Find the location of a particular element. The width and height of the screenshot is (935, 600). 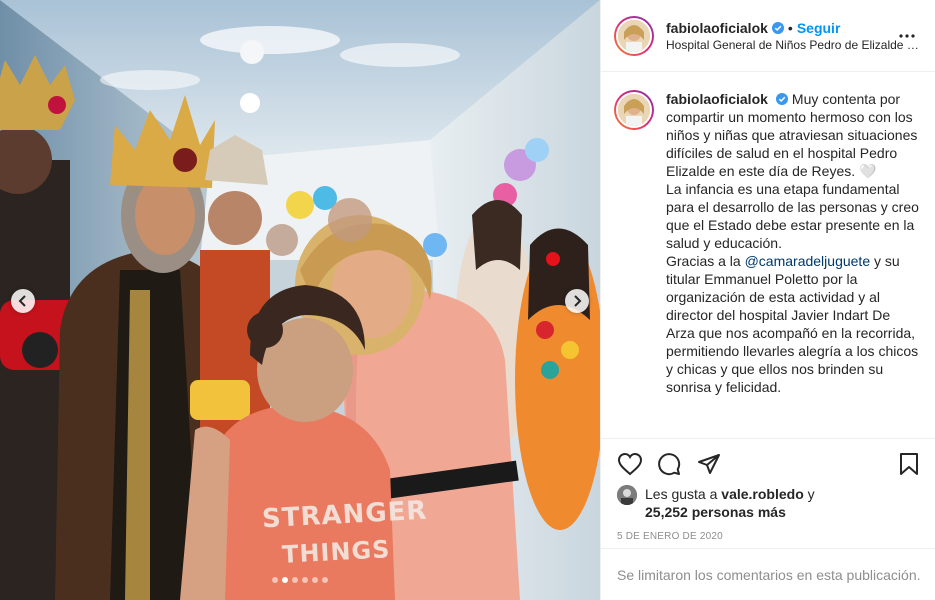

mention-link: @camaradeljuguete is located at coordinates (808, 261).